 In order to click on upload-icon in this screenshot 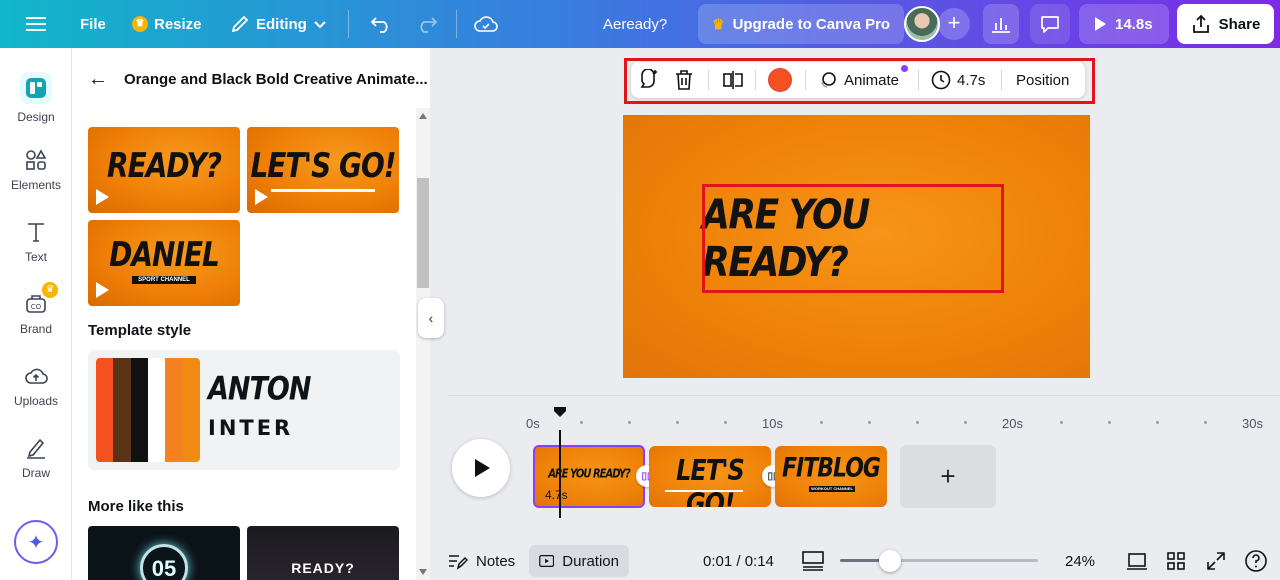, I will do `click(1200, 23)`.